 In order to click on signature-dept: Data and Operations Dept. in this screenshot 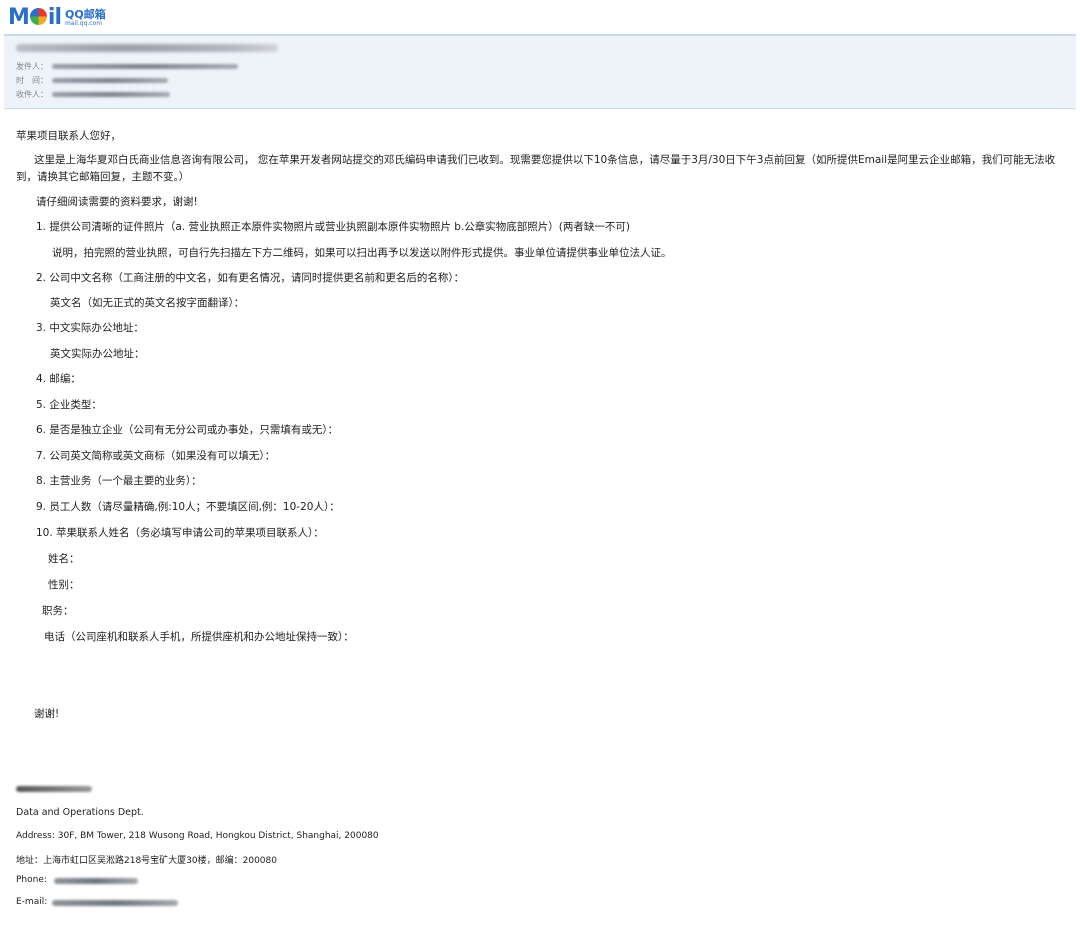, I will do `click(80, 812)`.